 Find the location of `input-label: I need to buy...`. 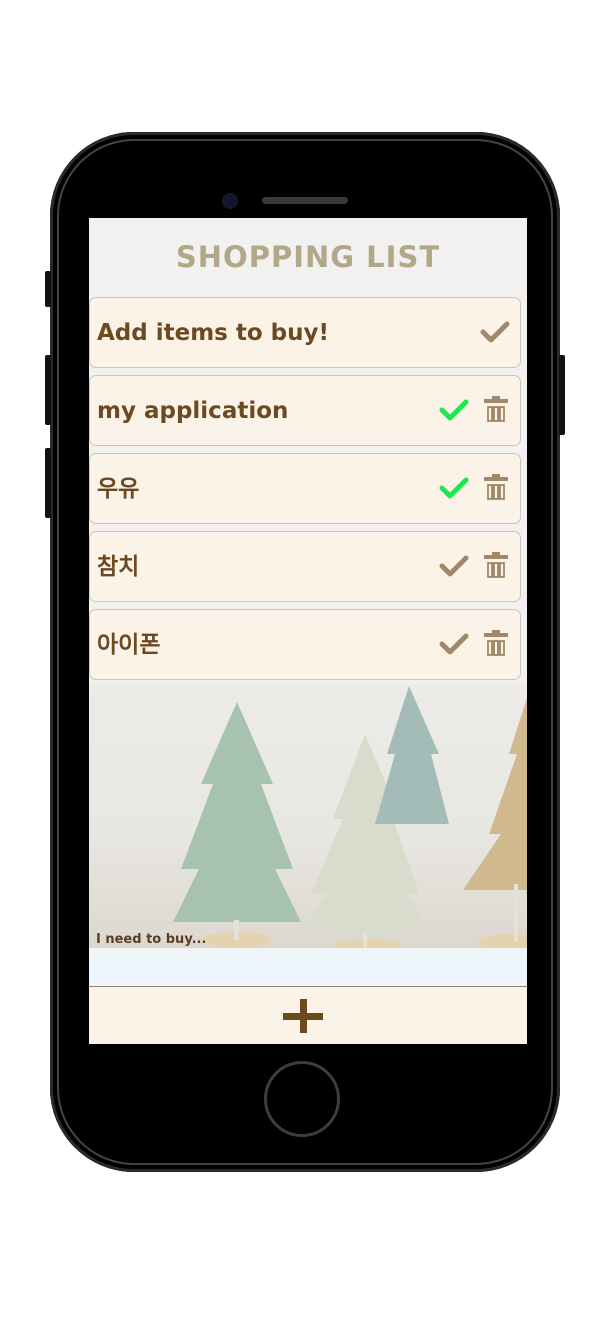

input-label: I need to buy... is located at coordinates (151, 939).